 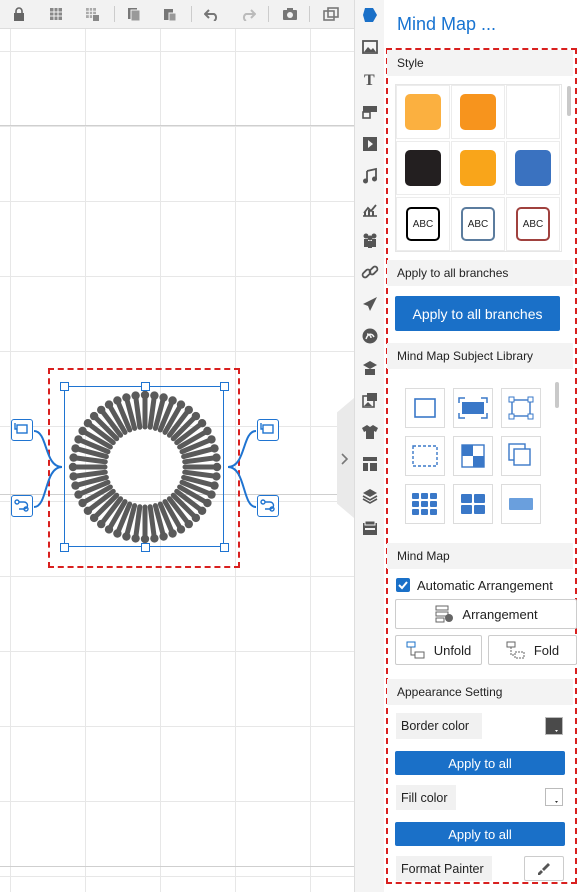 I want to click on lock-icon, so click(x=19, y=14).